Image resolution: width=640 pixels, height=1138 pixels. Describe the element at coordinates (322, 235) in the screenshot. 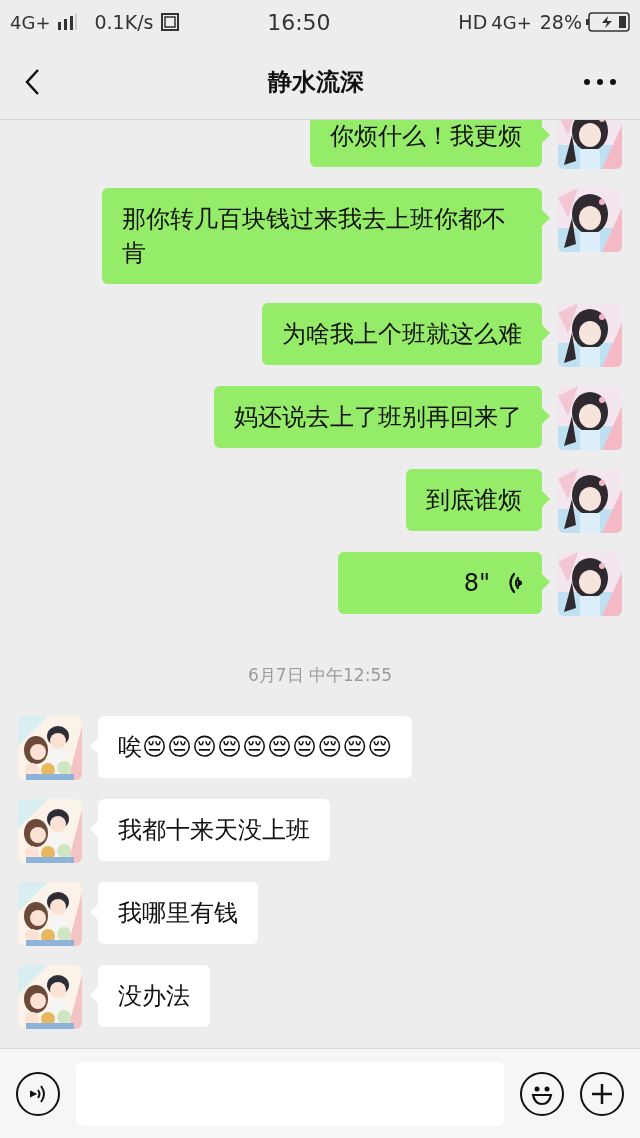

I see `message-bubble: 那你转几百块钱过来我去上班你都不肯` at that location.